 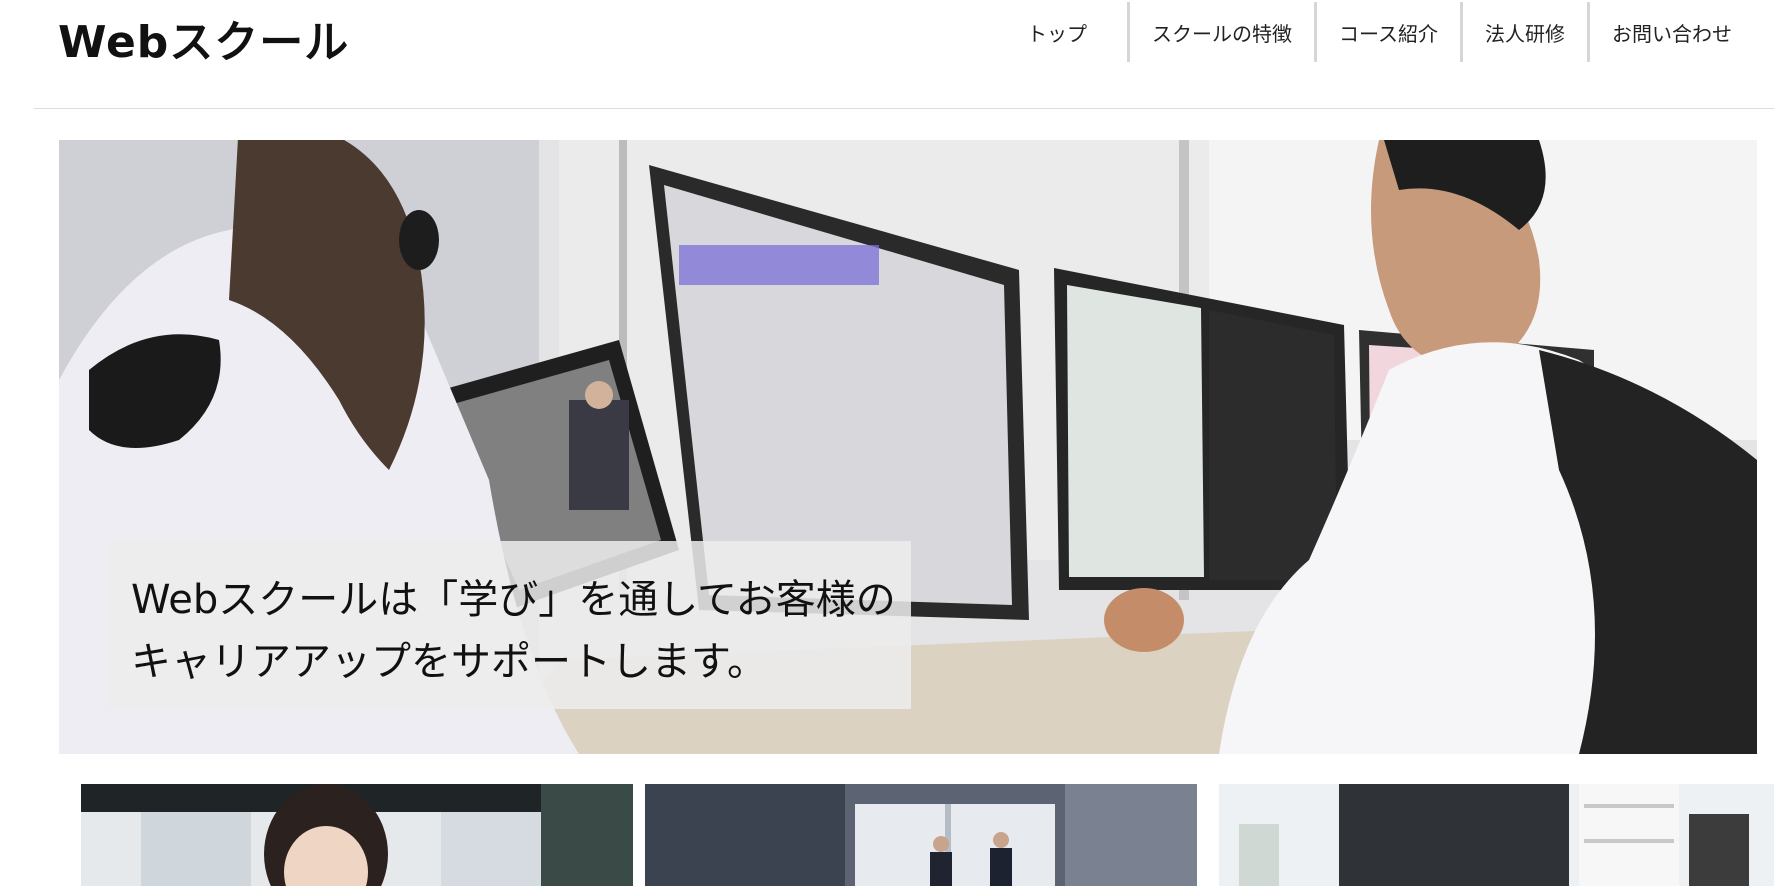 What do you see at coordinates (510, 625) in the screenshot?
I see `hero-caption: Webスクールは「学び」を通してお客様の キャリアアップをサポートします。` at bounding box center [510, 625].